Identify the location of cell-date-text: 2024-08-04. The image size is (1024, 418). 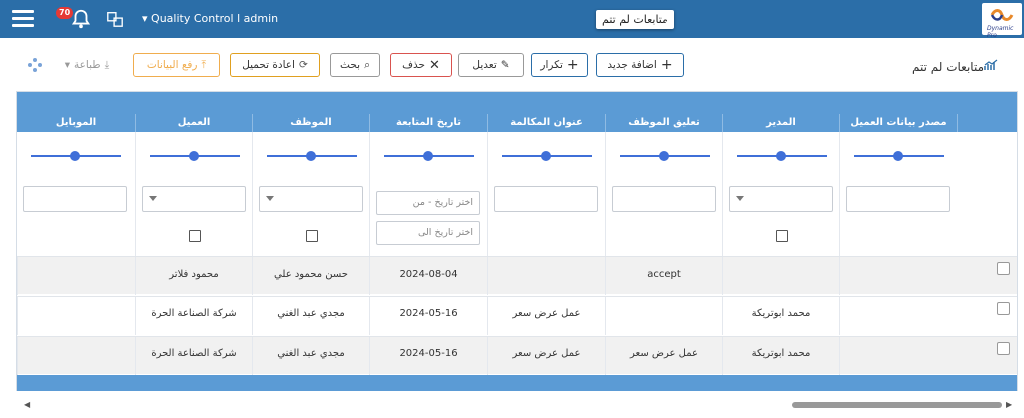
(428, 274).